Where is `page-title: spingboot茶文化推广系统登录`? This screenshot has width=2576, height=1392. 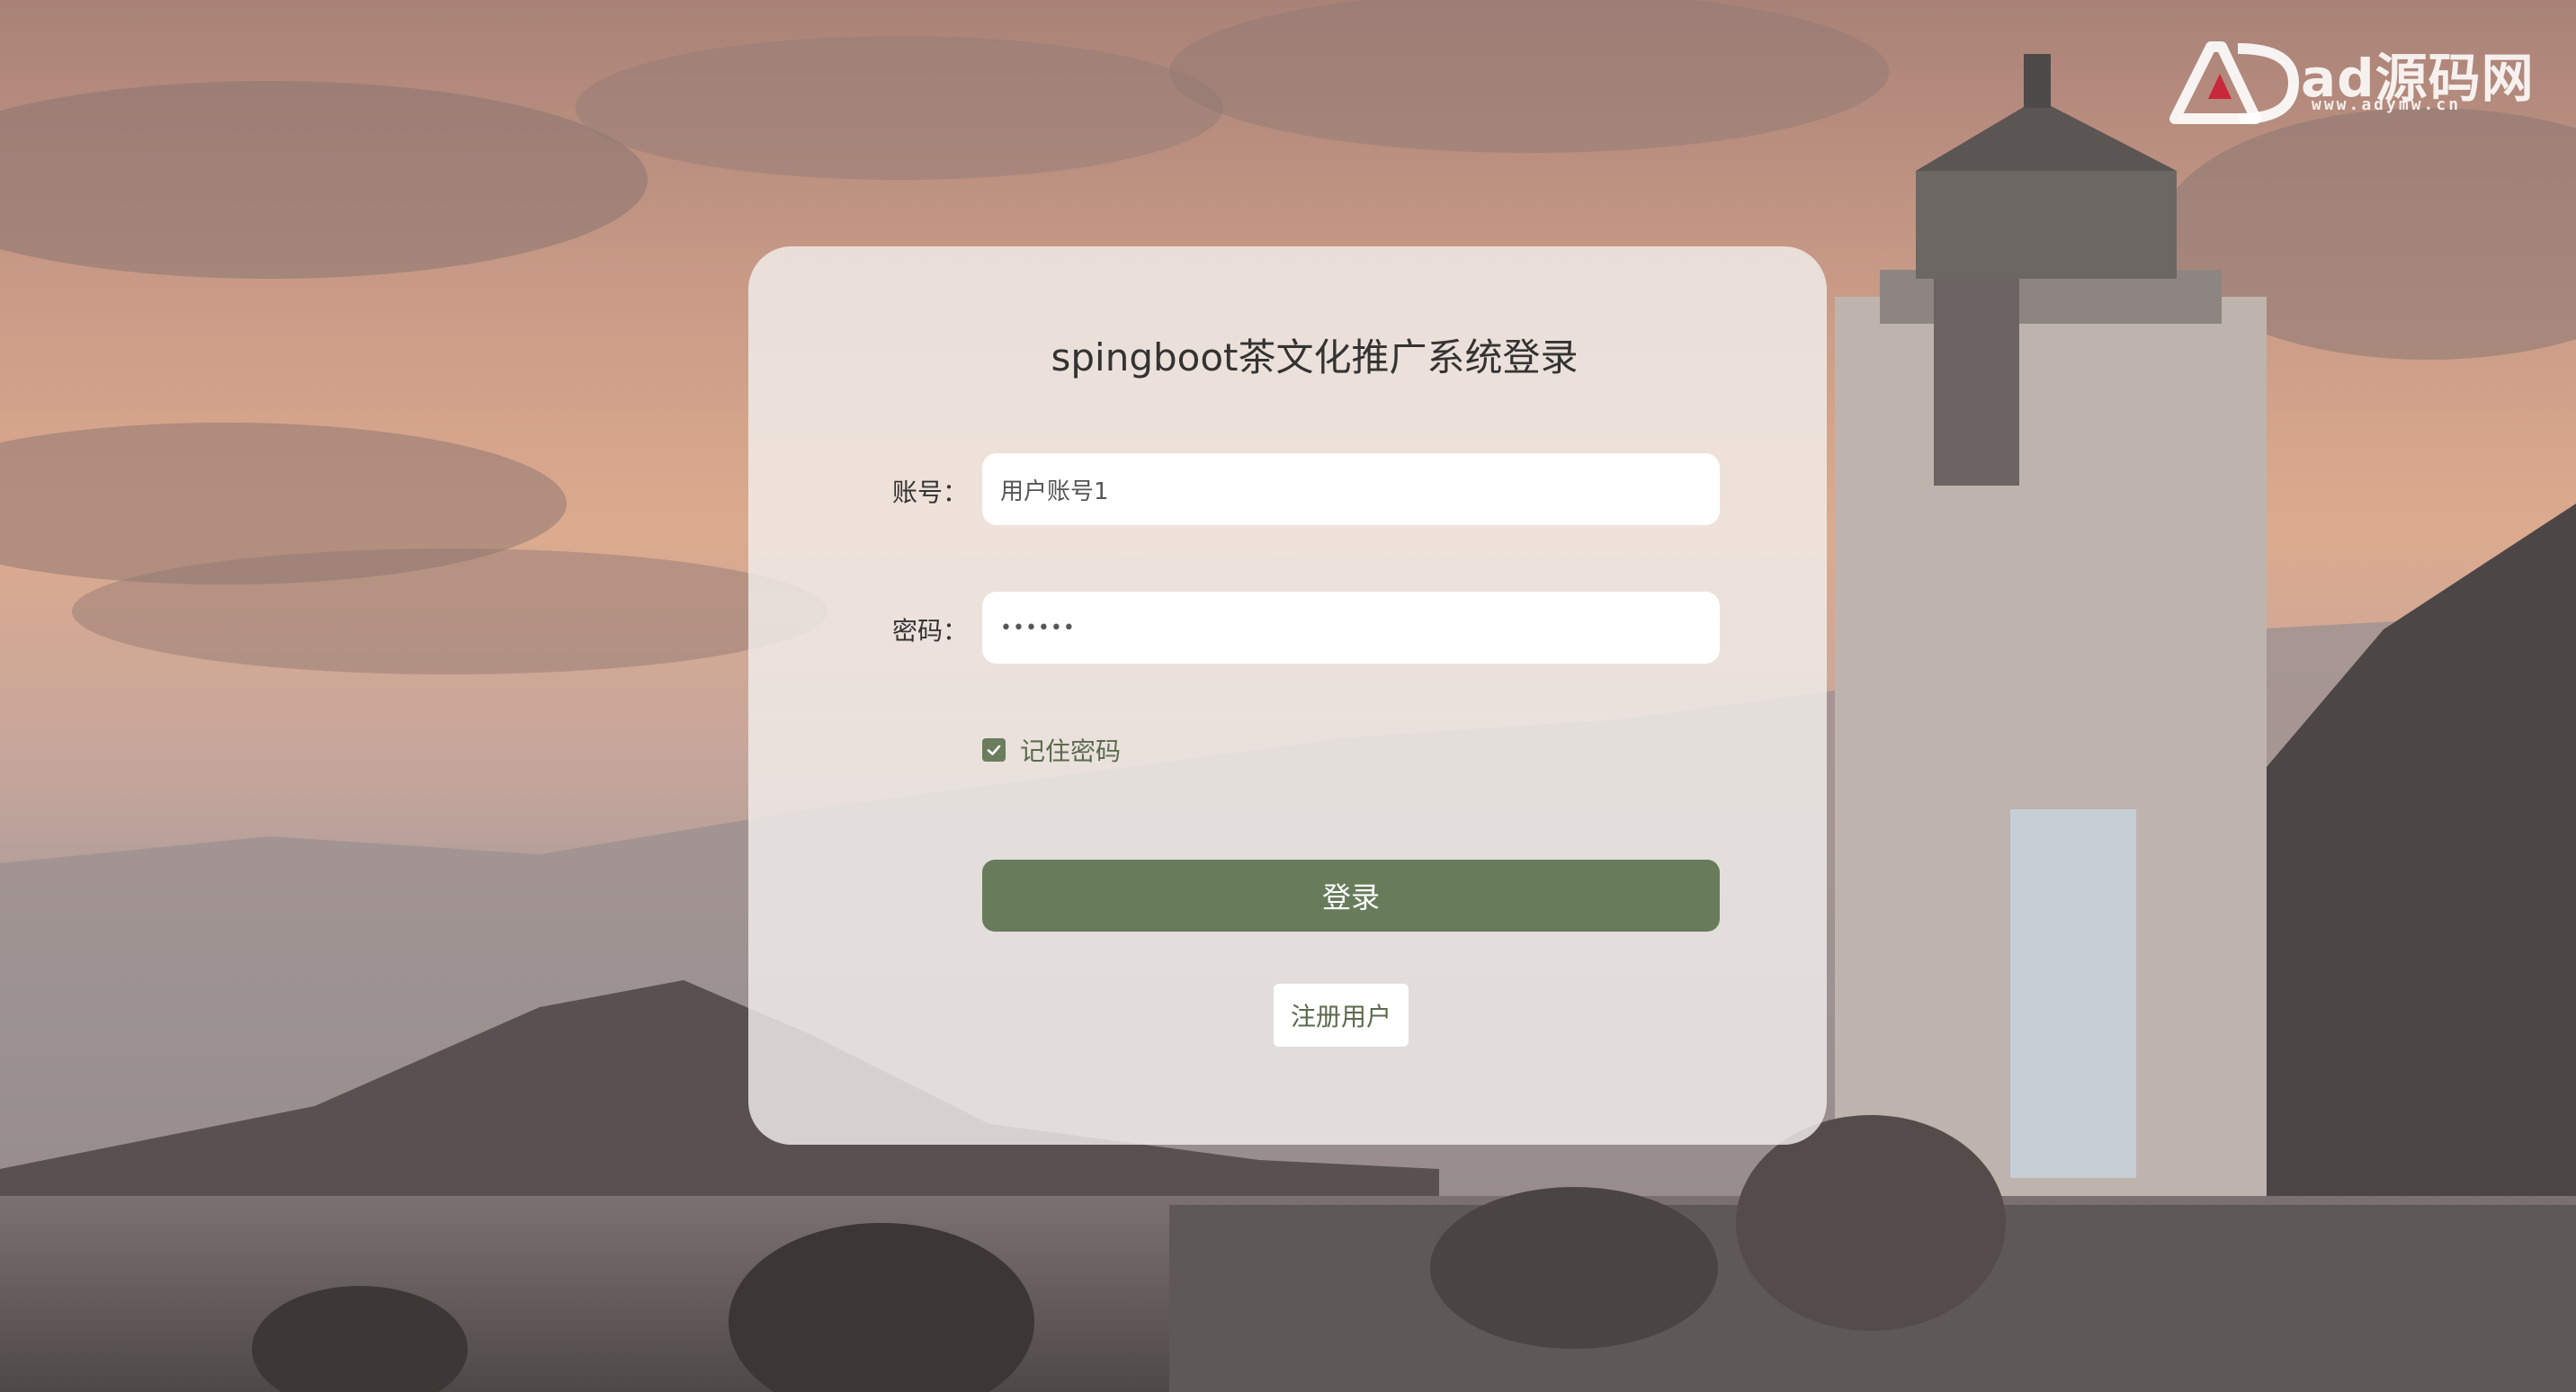
page-title: spingboot茶文化推广系统登录 is located at coordinates (1315, 357).